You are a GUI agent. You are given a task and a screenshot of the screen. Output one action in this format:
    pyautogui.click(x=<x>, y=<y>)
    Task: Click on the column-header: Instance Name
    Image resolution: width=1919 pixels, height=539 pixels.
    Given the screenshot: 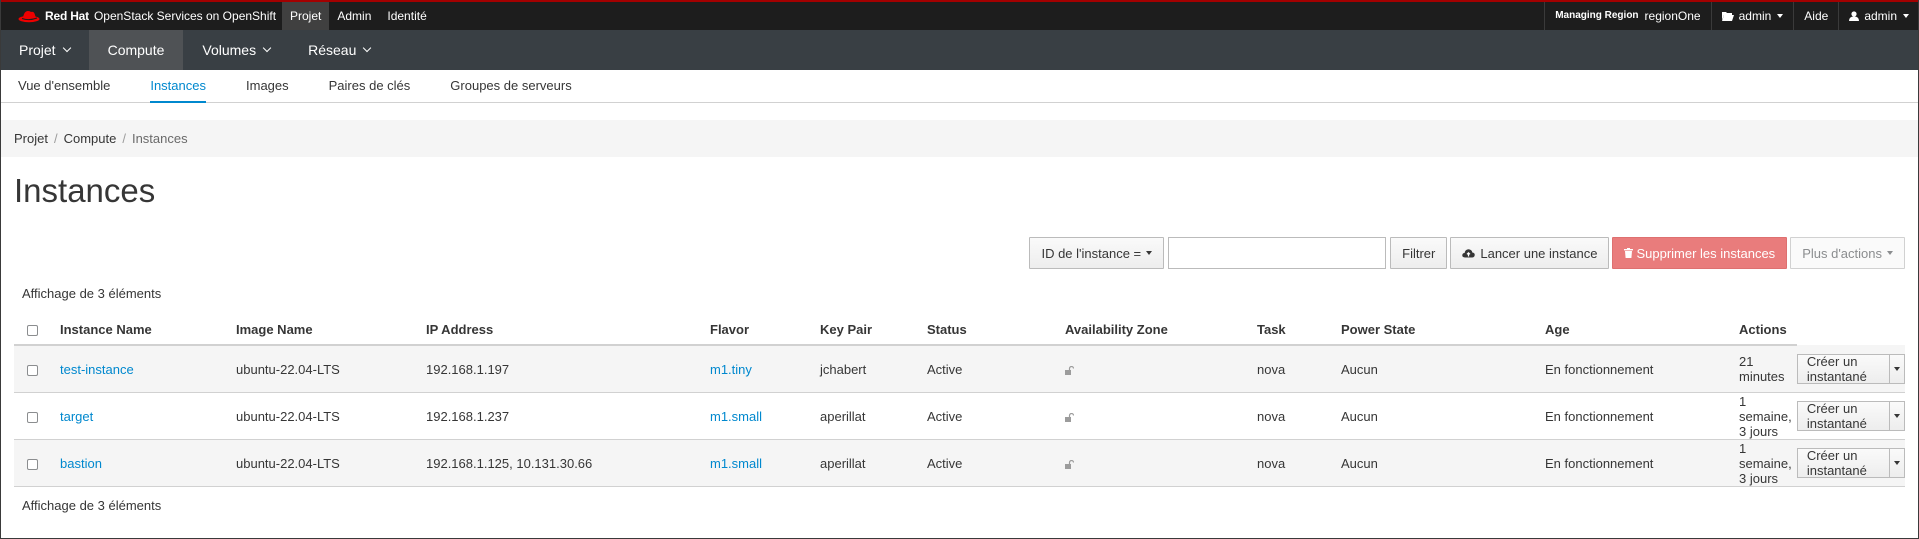 What is the action you would take?
    pyautogui.click(x=148, y=330)
    